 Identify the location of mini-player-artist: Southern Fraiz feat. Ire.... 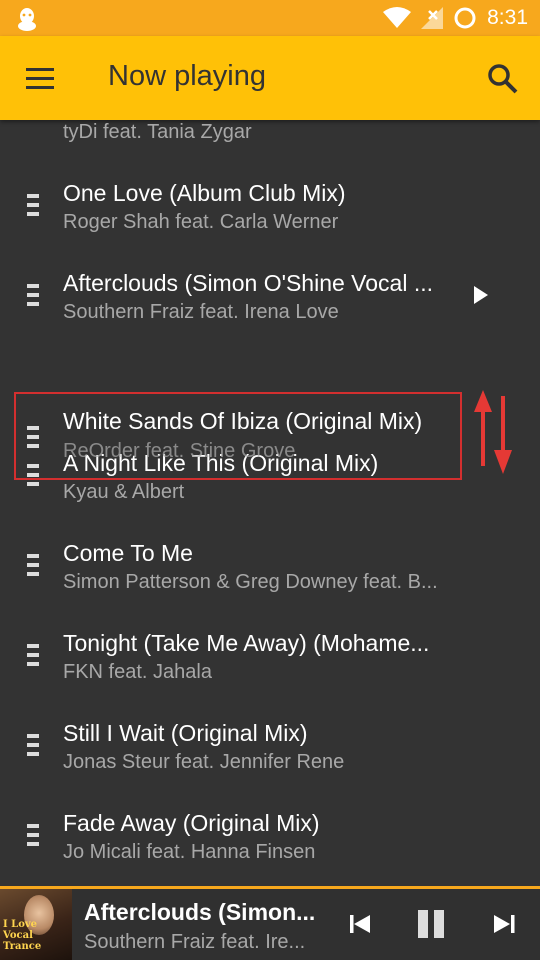
(195, 942).